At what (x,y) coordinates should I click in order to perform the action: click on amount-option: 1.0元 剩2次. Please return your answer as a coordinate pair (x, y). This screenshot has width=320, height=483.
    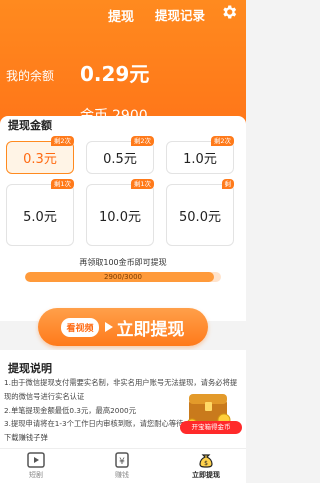
    Looking at the image, I should click on (200, 155).